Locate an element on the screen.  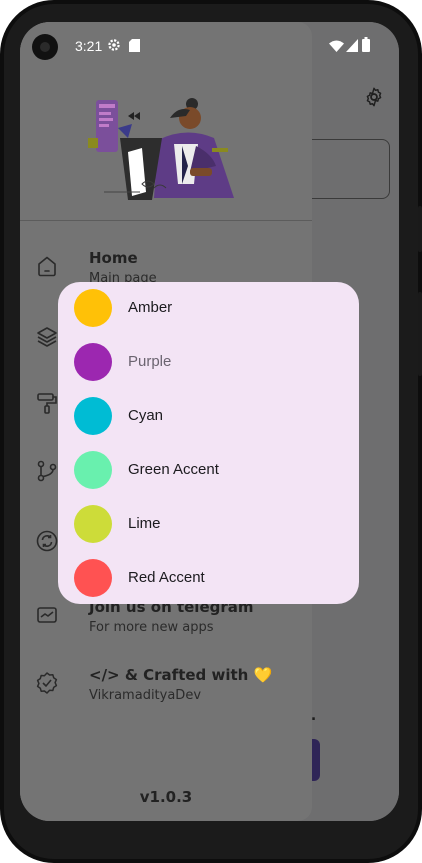
menu-item-subtitle: For more new apps is located at coordinates (151, 627).